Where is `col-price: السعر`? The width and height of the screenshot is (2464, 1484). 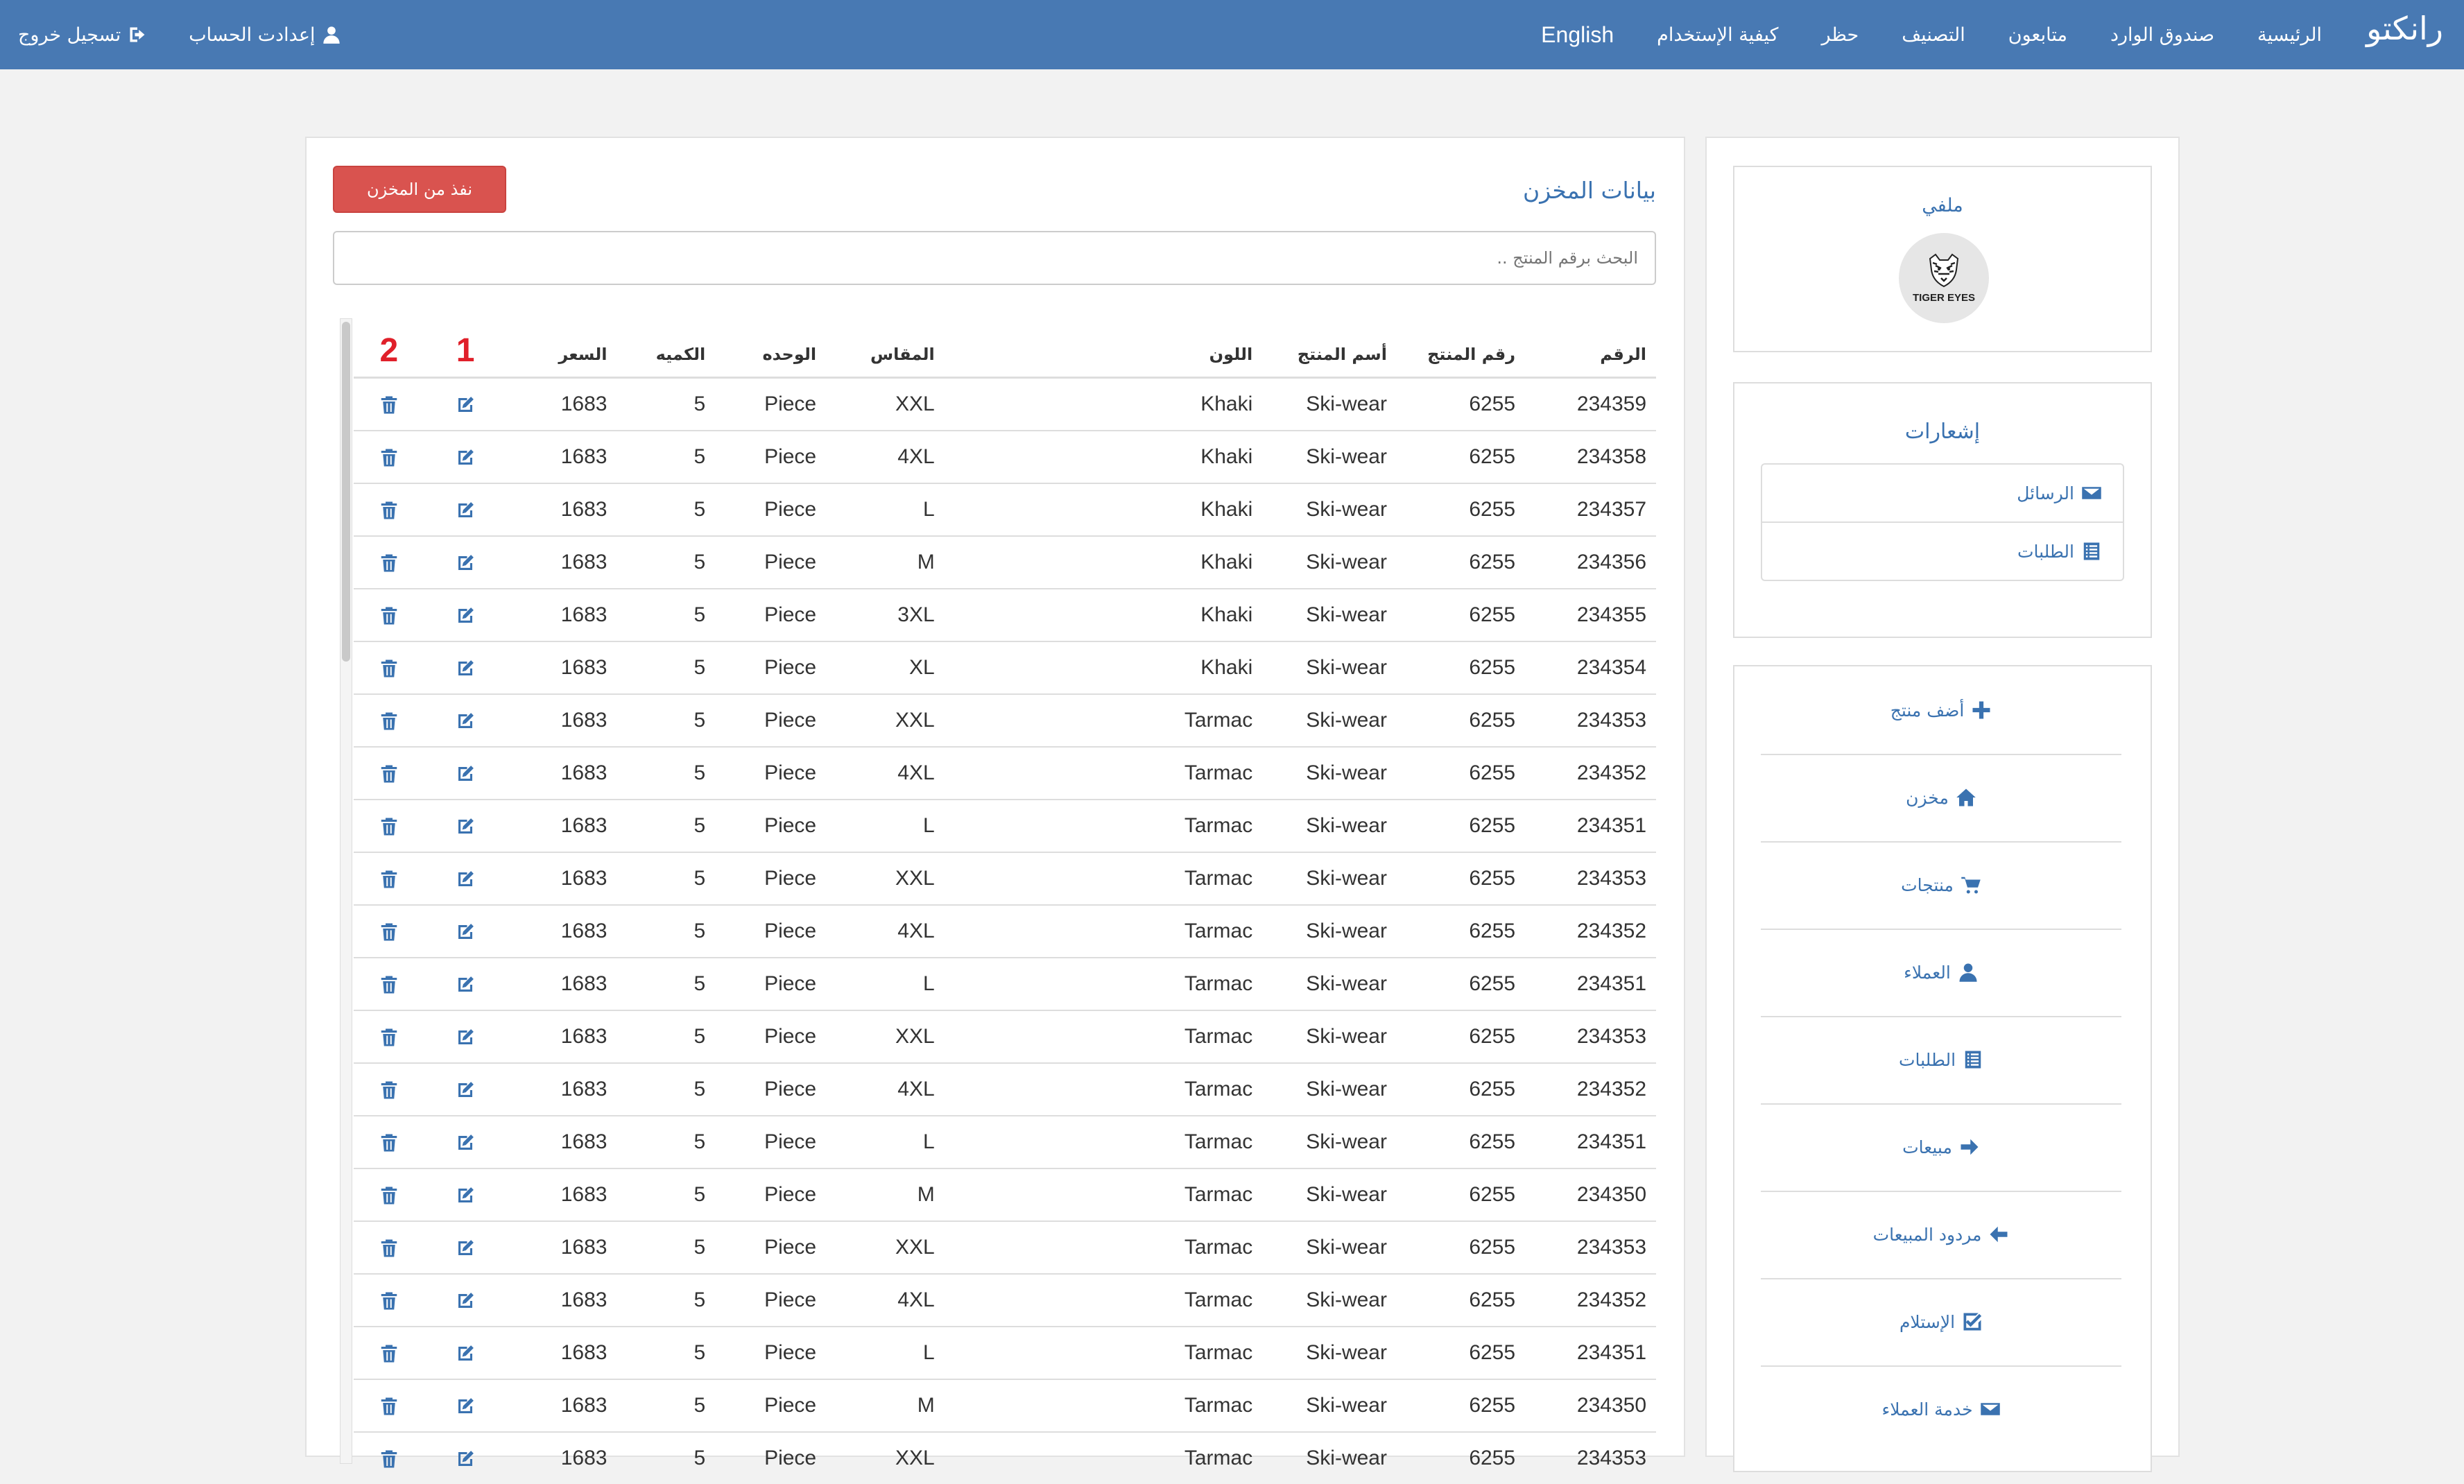
col-price: السعر is located at coordinates (562, 344).